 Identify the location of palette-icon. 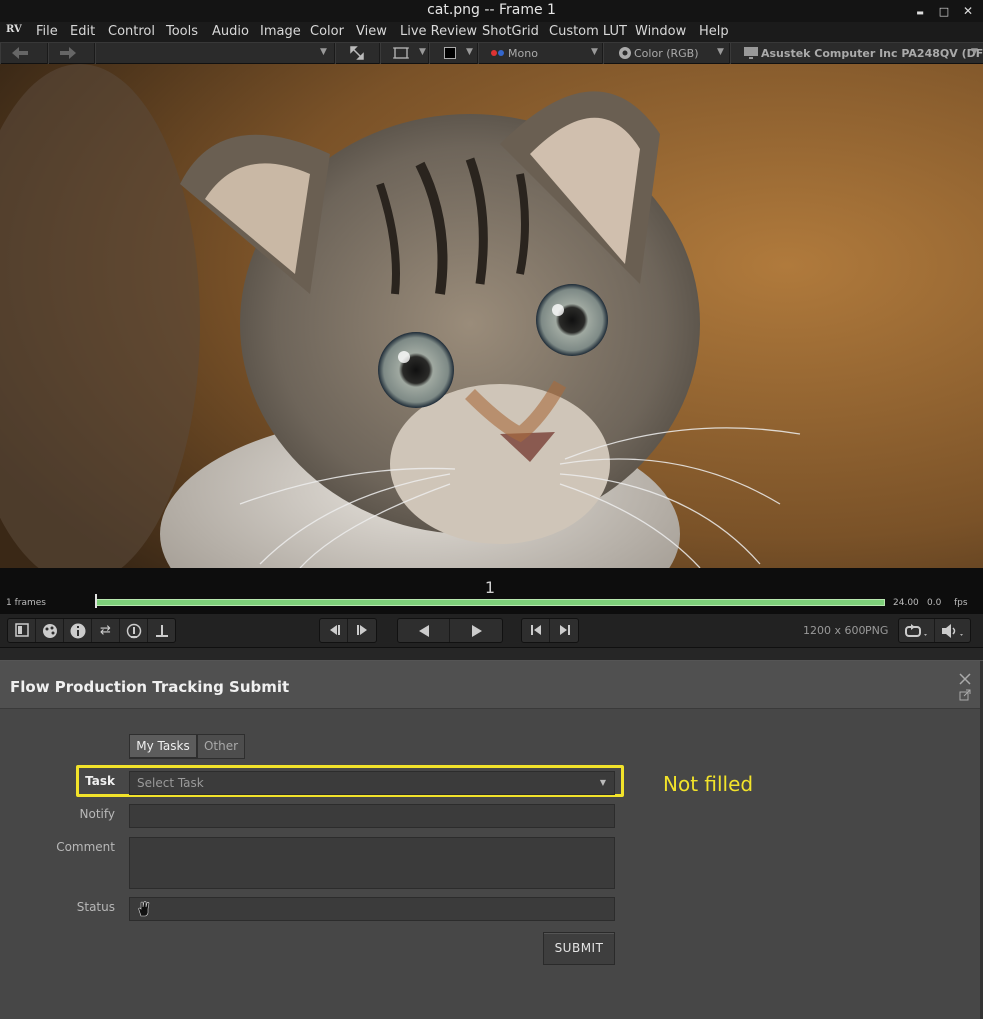
(49, 631).